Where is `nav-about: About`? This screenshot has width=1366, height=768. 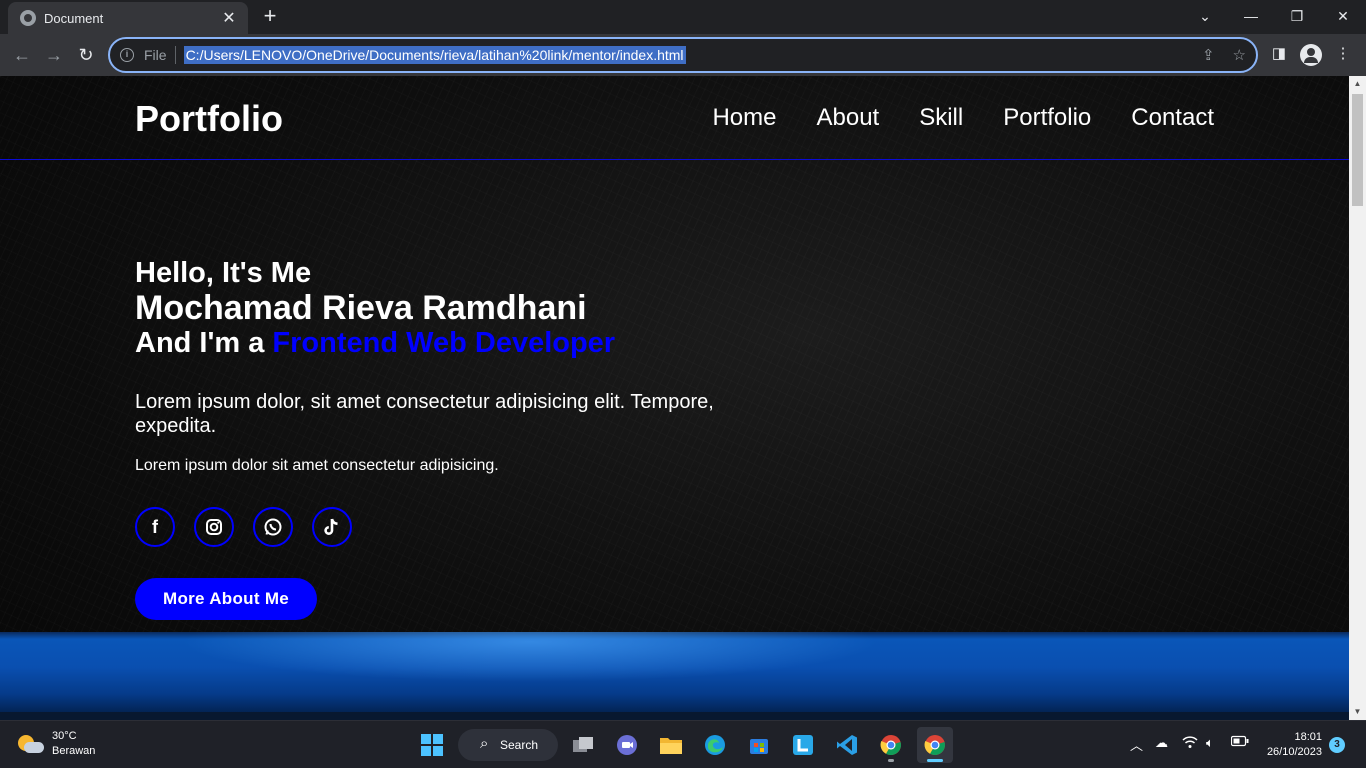
nav-about: About is located at coordinates (848, 118).